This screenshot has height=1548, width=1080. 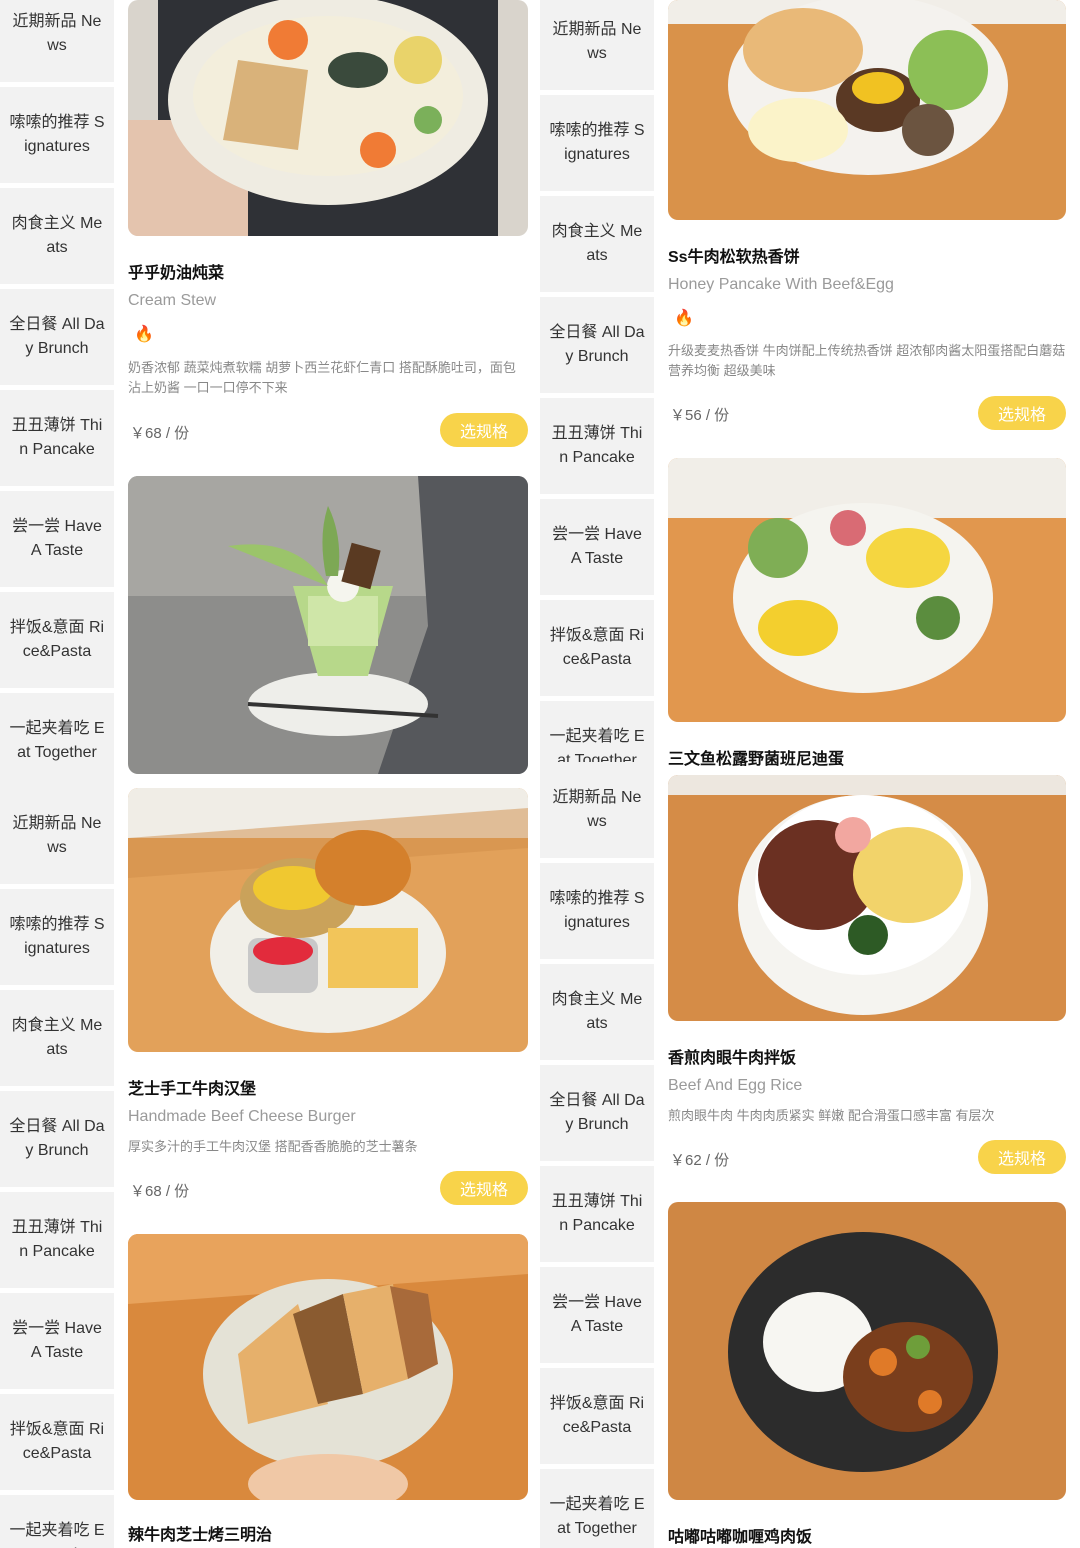 What do you see at coordinates (172, 300) in the screenshot?
I see `dish-english-name: Cream Stew` at bounding box center [172, 300].